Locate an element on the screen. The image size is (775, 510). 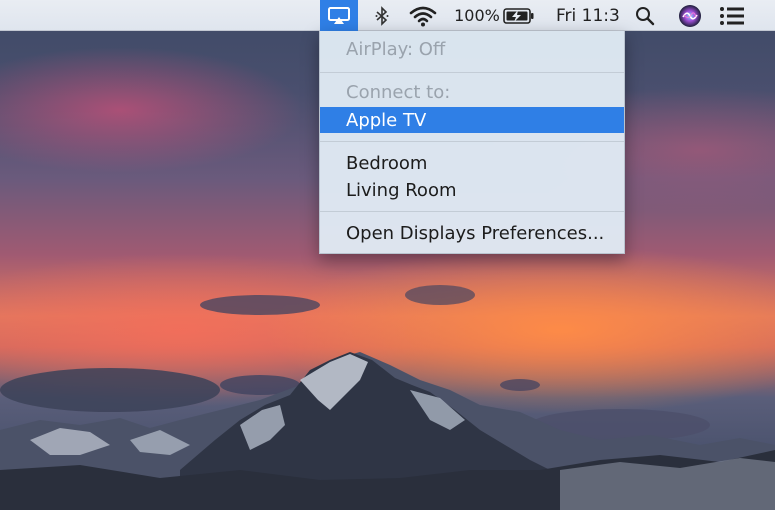
bluetooth-icon is located at coordinates (382, 15).